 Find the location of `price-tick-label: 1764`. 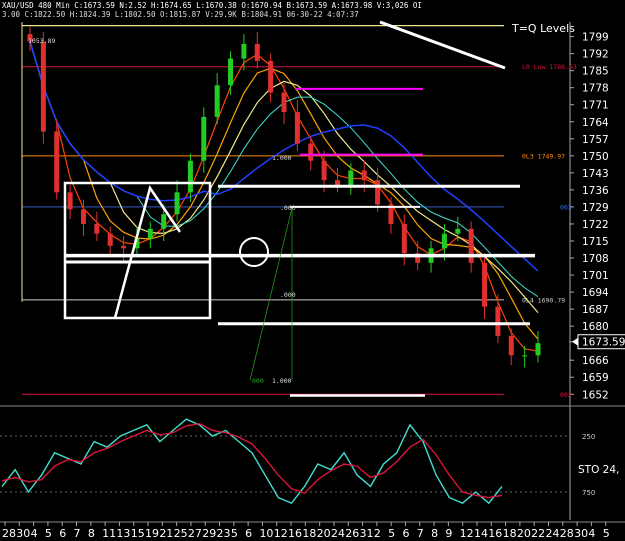

price-tick-label: 1764 is located at coordinates (595, 123).